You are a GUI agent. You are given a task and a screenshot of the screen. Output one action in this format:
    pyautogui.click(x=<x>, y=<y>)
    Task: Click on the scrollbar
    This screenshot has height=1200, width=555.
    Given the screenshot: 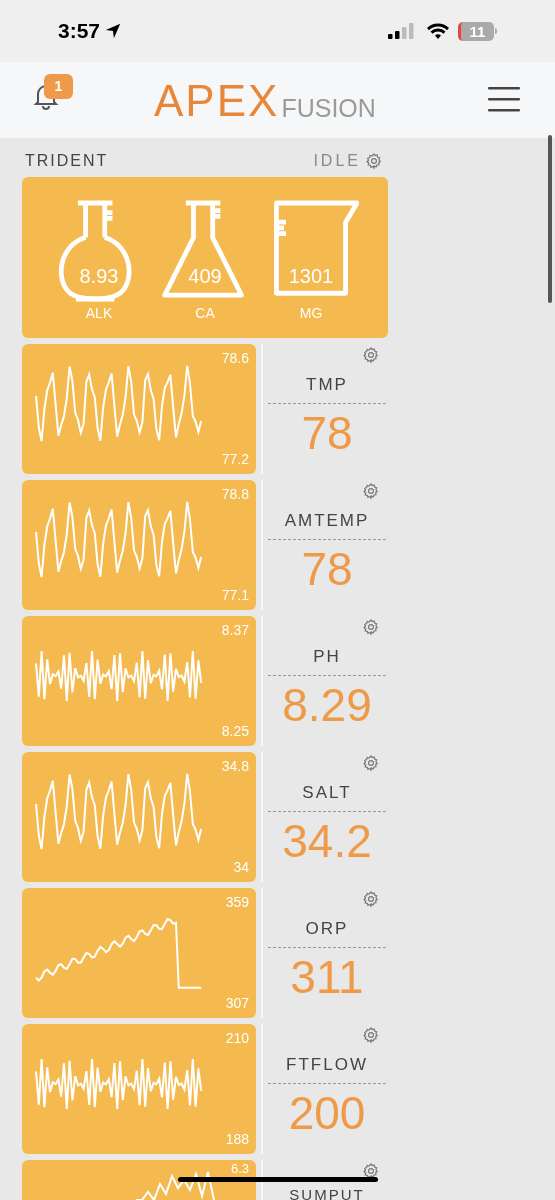 What is the action you would take?
    pyautogui.click(x=550, y=219)
    